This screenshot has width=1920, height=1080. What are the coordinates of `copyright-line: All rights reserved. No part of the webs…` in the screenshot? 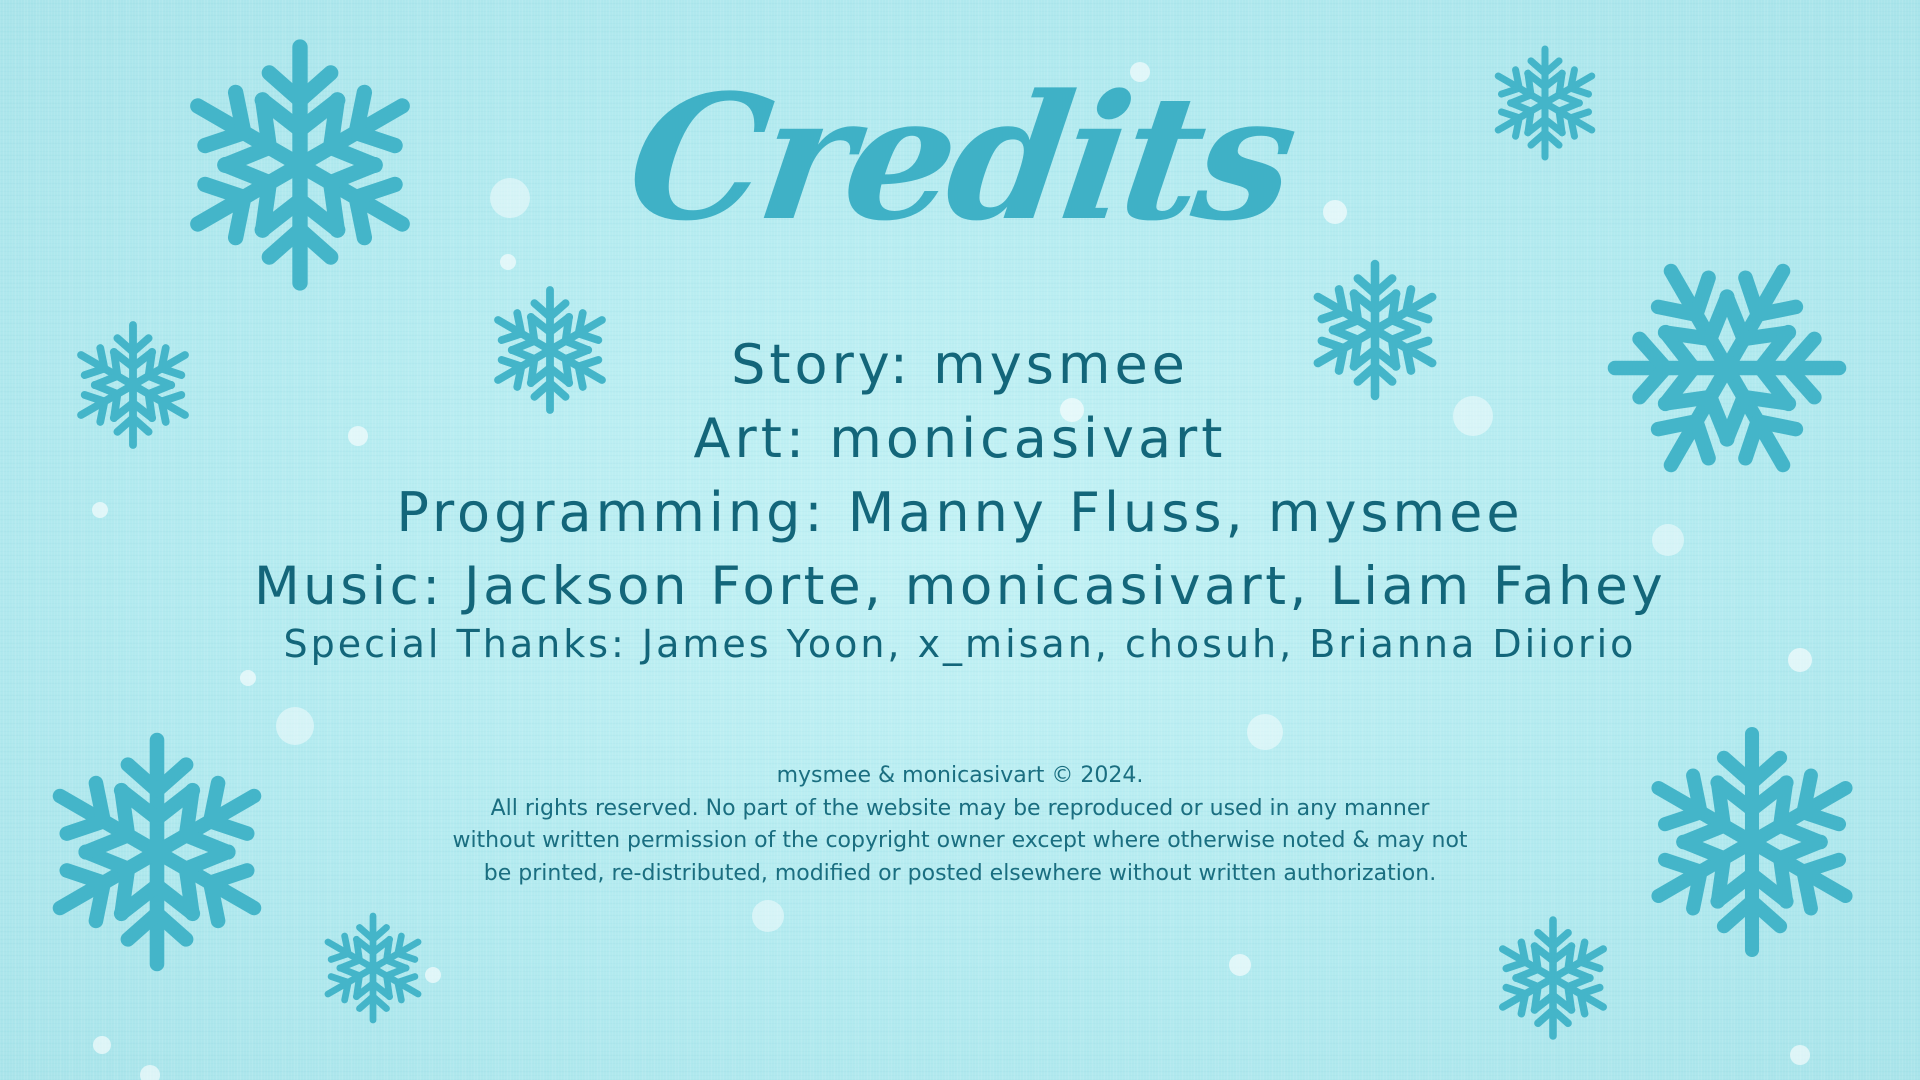 It's located at (960, 808).